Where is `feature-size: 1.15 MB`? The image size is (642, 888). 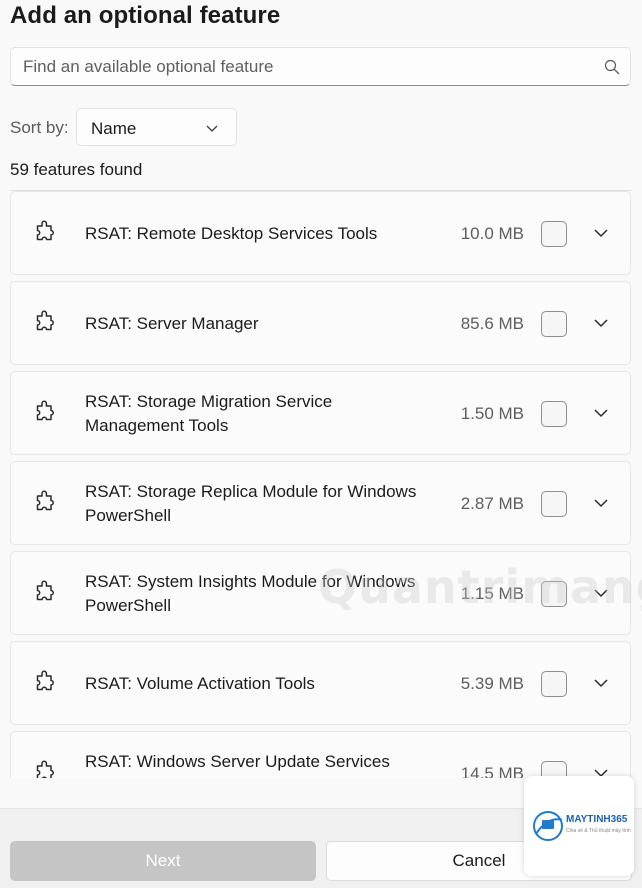 feature-size: 1.15 MB is located at coordinates (492, 593).